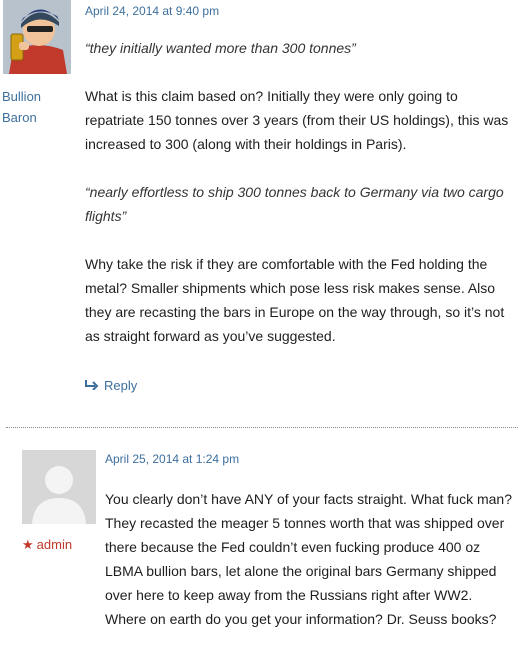  I want to click on reply-arrow-icon, so click(94, 385).